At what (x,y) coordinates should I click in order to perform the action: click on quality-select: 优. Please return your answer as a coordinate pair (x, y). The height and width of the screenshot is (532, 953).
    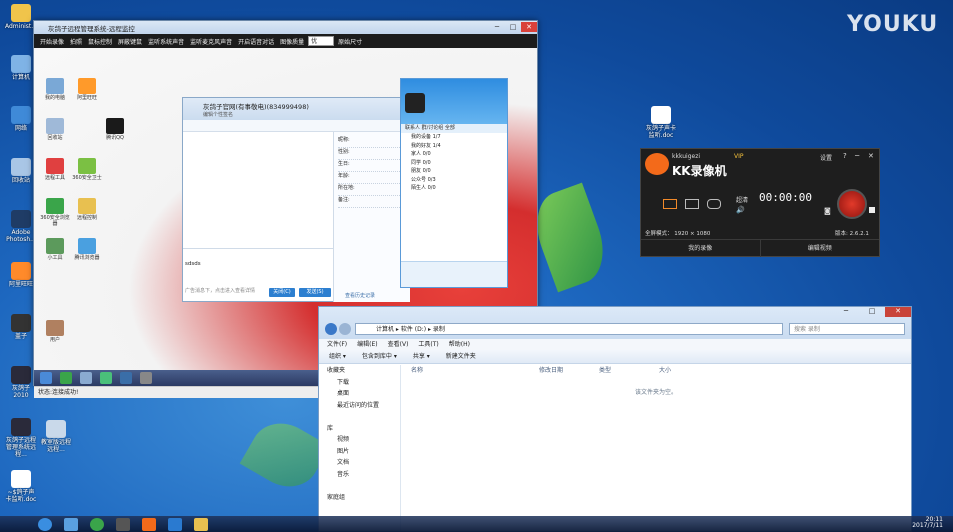
    Looking at the image, I should click on (321, 41).